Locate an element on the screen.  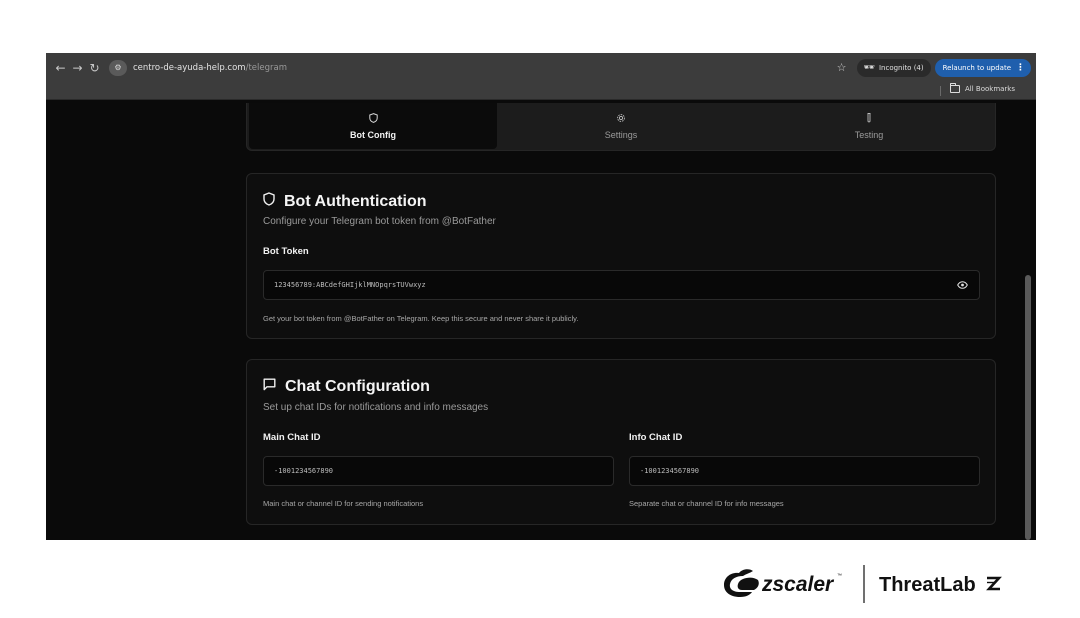
relaunch-button: Relaunch to update ⋮ is located at coordinates (982, 67).